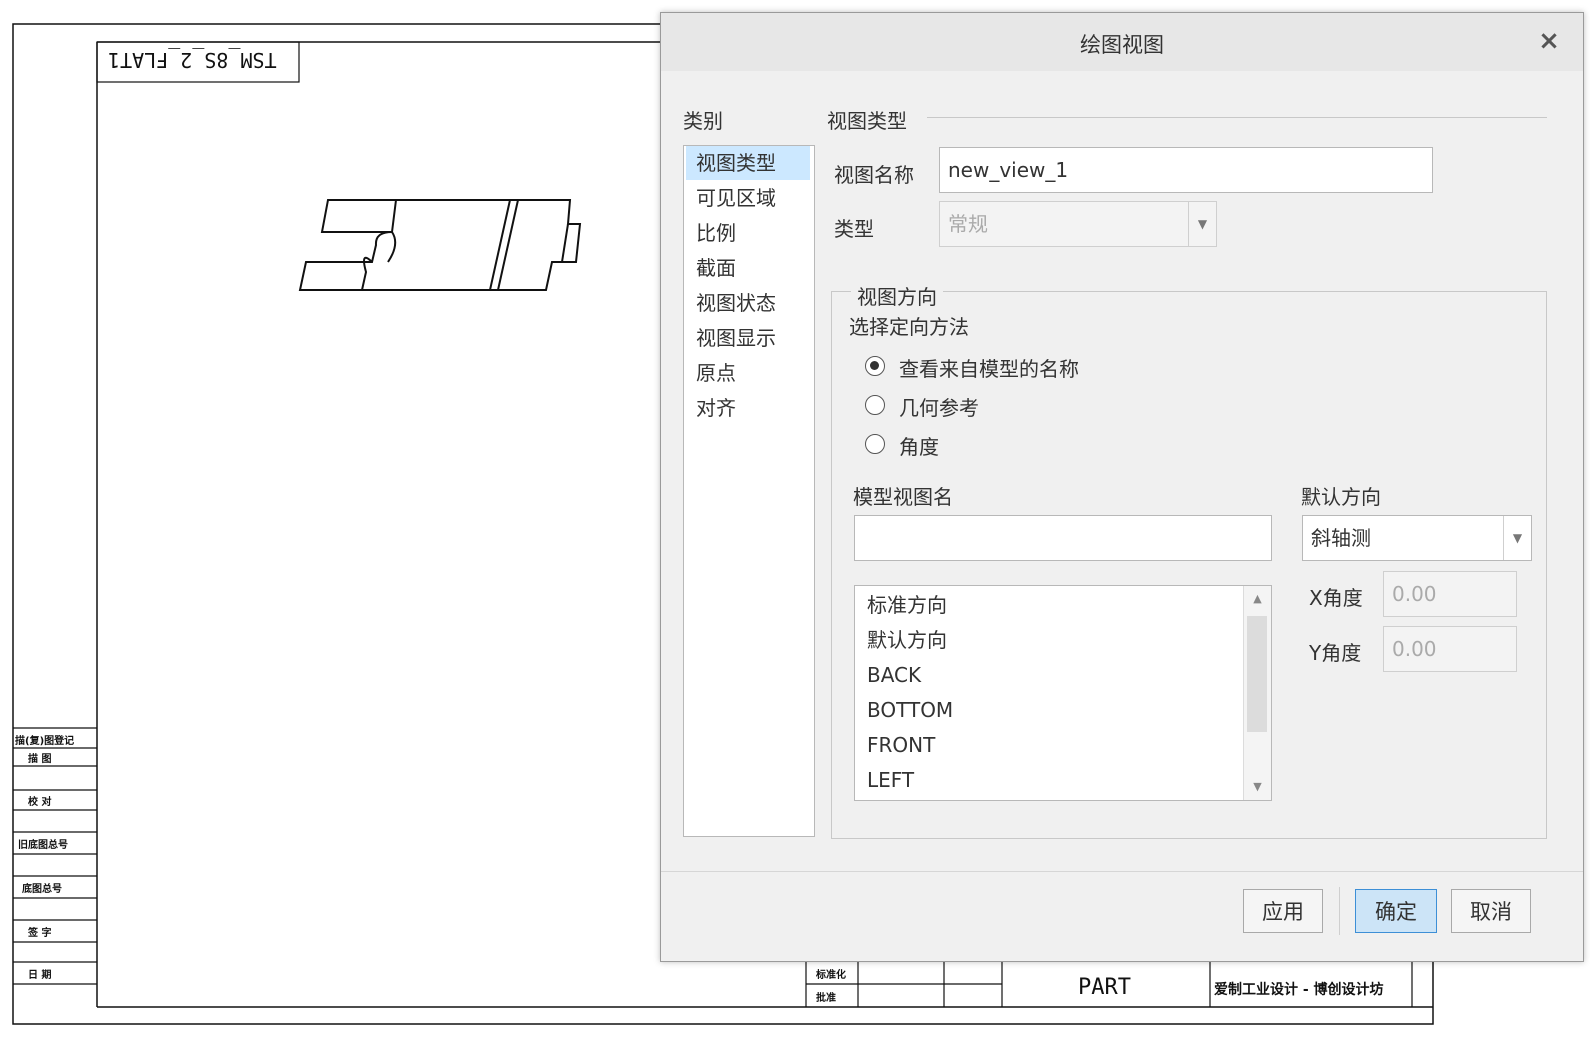 This screenshot has width=1590, height=1041. I want to click on list-item: 标准方向, so click(907, 605).